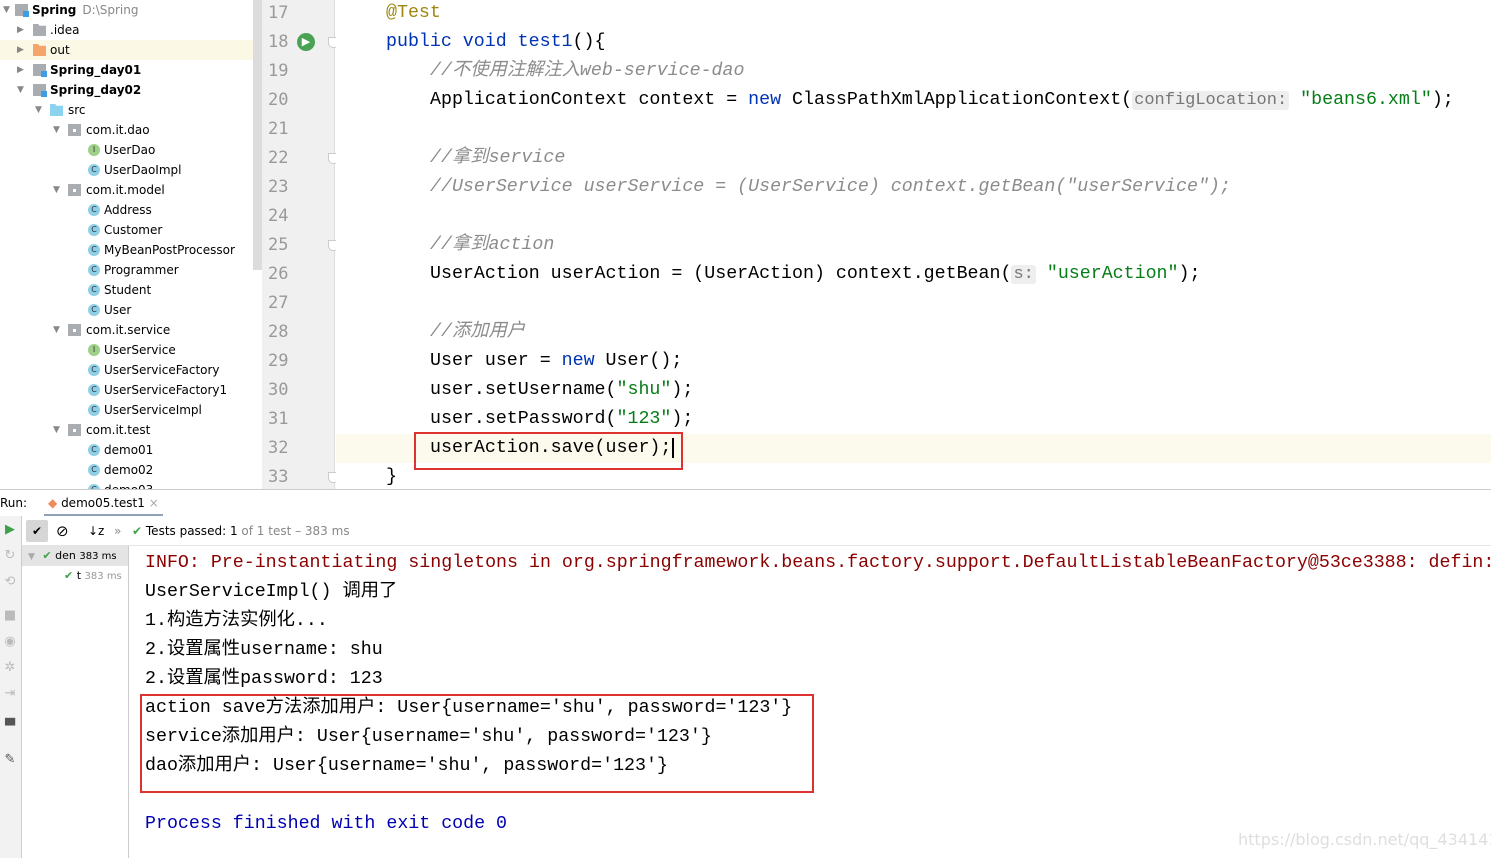 The image size is (1491, 858). What do you see at coordinates (93, 576) in the screenshot?
I see `test-node-method: ✔ t 383 ms` at bounding box center [93, 576].